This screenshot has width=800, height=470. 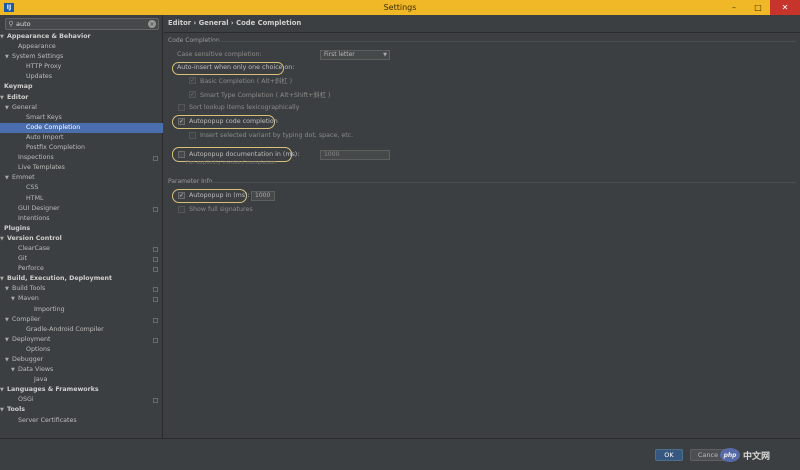 I want to click on sidebar-item-debugger: ▼ Debugger, so click(x=81, y=360).